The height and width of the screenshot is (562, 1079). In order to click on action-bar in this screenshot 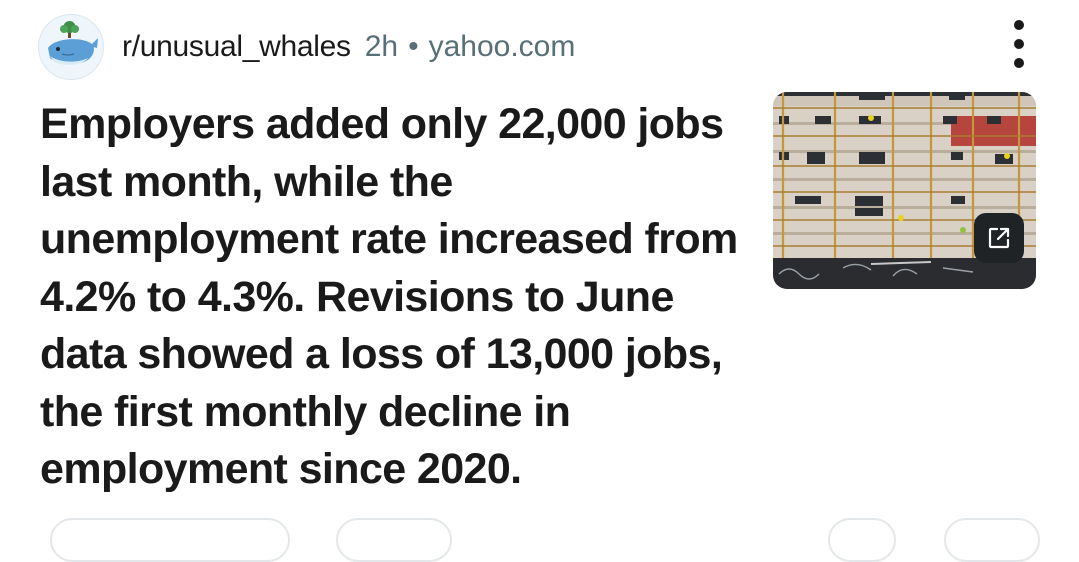, I will do `click(539, 540)`.